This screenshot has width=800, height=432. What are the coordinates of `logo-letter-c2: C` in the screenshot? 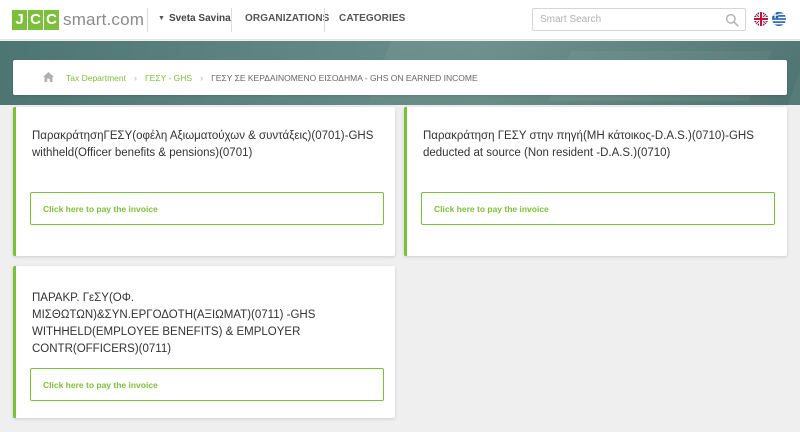 It's located at (51, 20).